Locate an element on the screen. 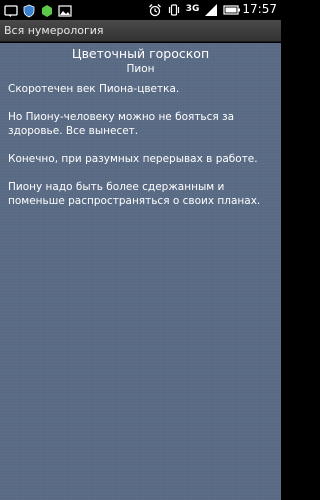 The image size is (320, 500). alarm-icon is located at coordinates (155, 9).